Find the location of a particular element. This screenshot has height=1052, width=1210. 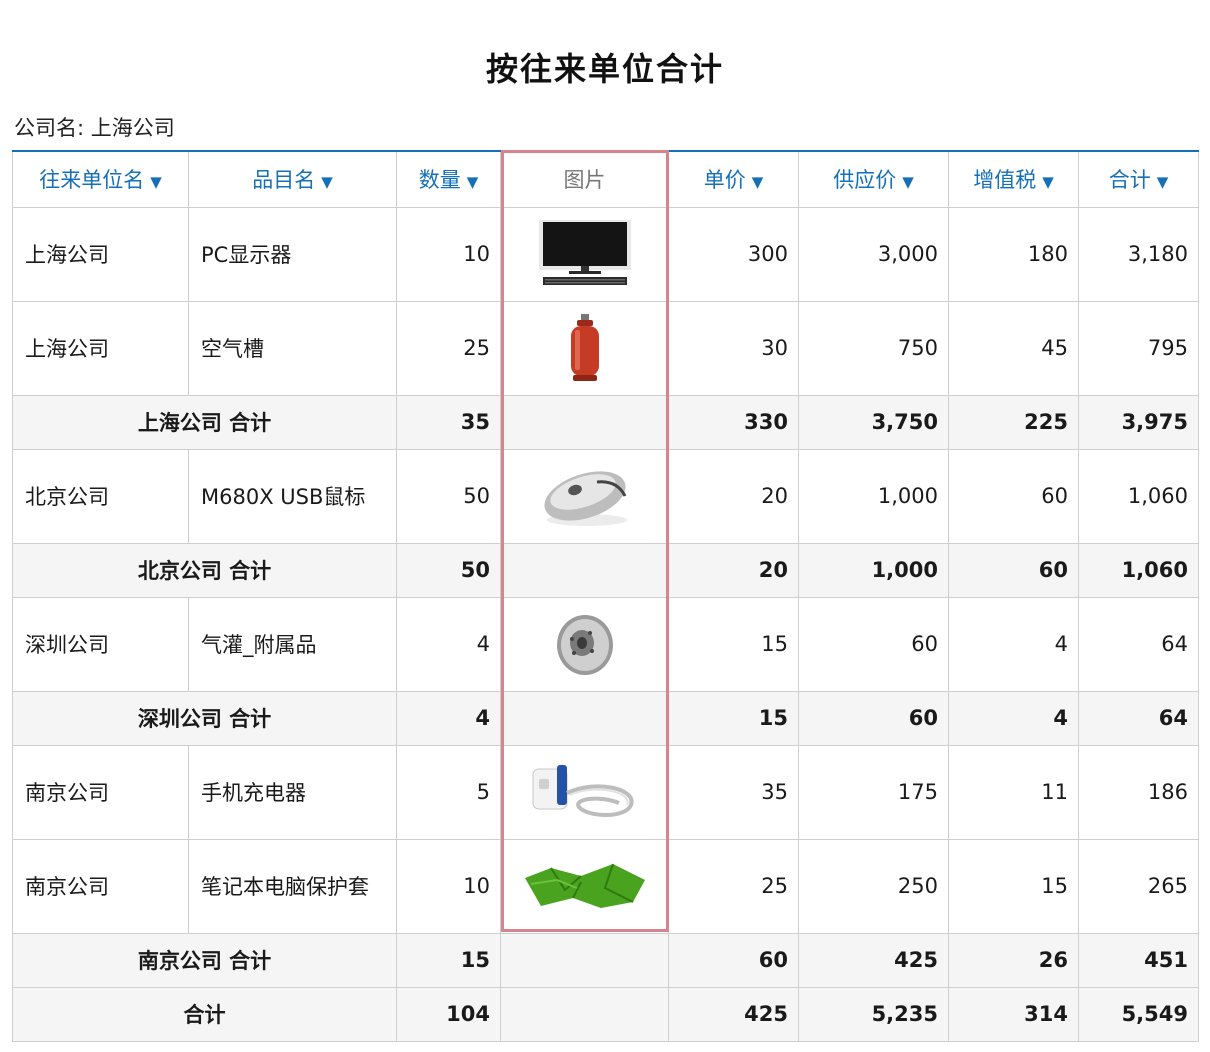

company-label: 公司名: is located at coordinates (49, 128).